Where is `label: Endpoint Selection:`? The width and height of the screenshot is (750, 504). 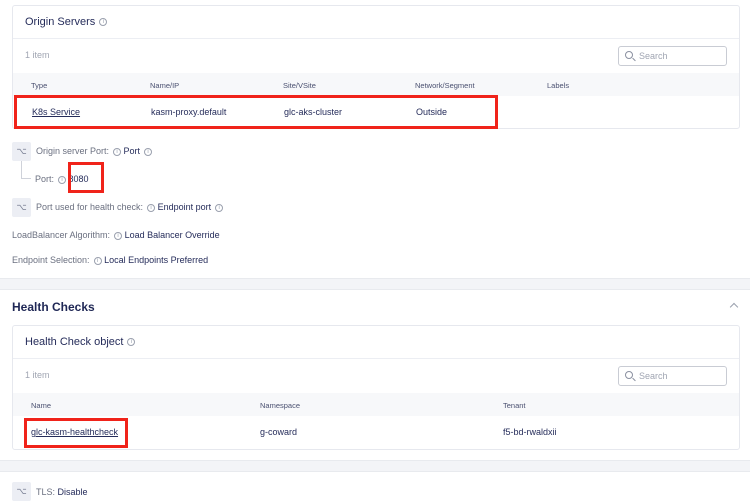
label: Endpoint Selection: is located at coordinates (51, 260).